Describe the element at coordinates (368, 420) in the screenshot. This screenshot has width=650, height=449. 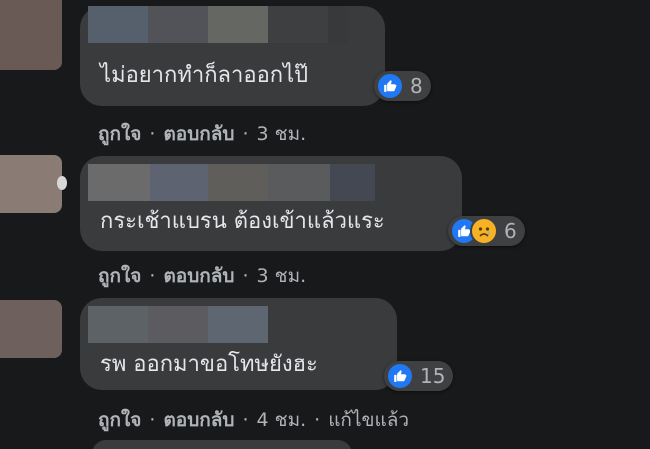
I see `edited-label: แก้ไขแล้ว` at that location.